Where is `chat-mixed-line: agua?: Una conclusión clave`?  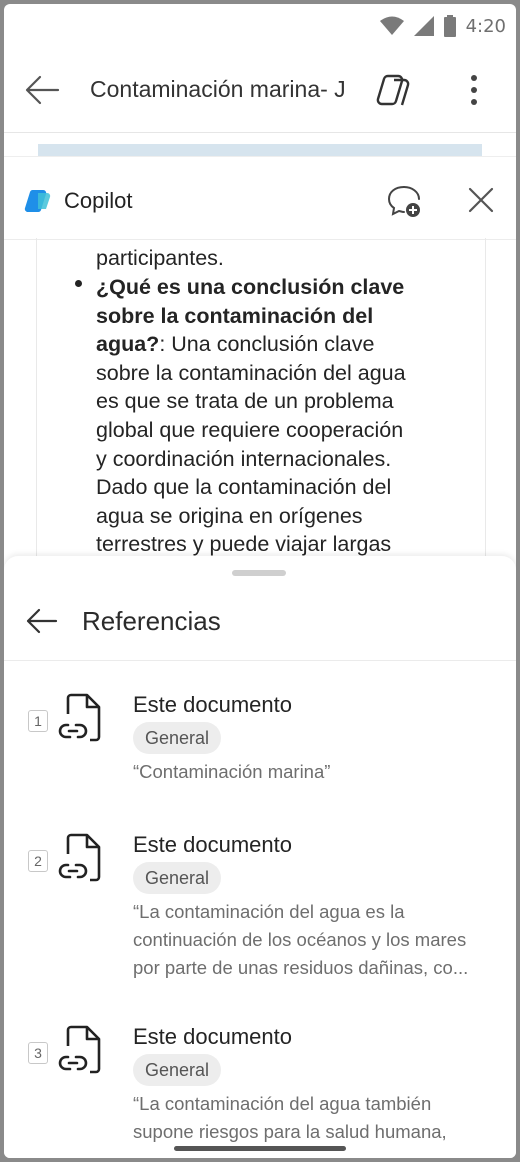 chat-mixed-line: agua?: Una conclusión clave is located at coordinates (290, 344).